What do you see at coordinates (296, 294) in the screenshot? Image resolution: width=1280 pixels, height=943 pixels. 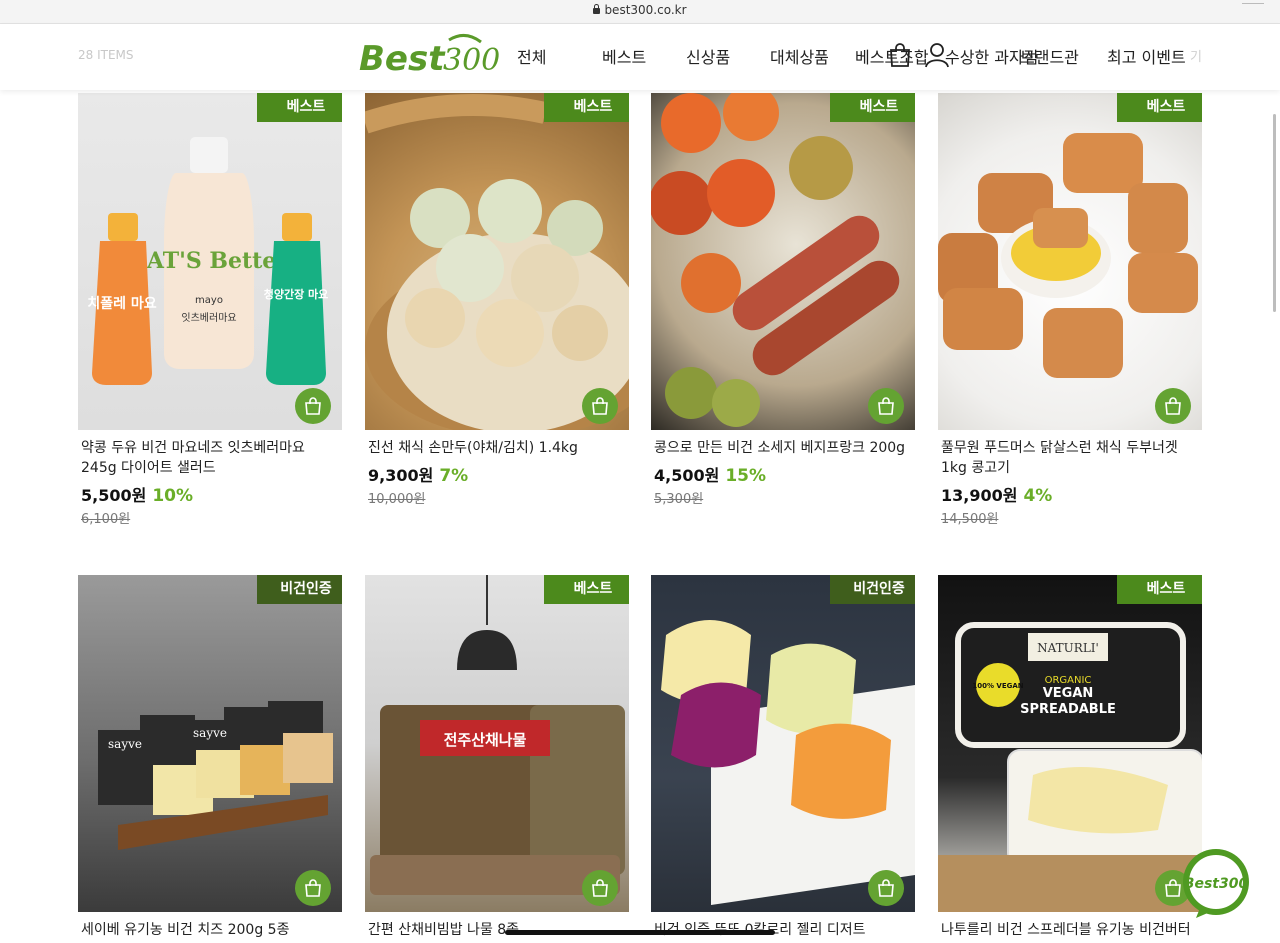 I see `svg-text: 청양간장 마요` at bounding box center [296, 294].